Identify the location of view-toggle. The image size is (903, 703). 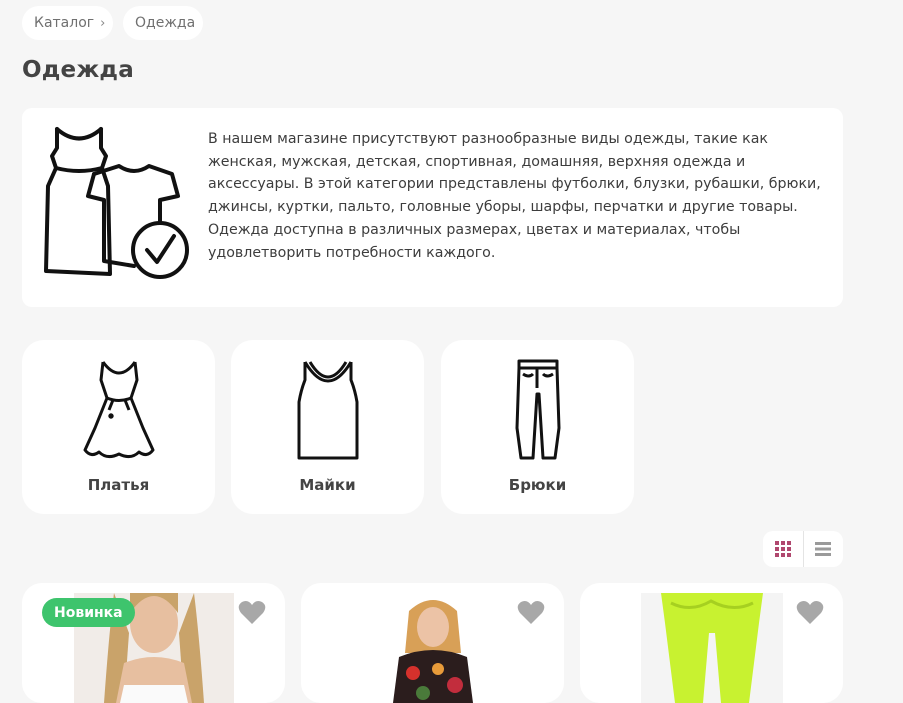
(803, 549).